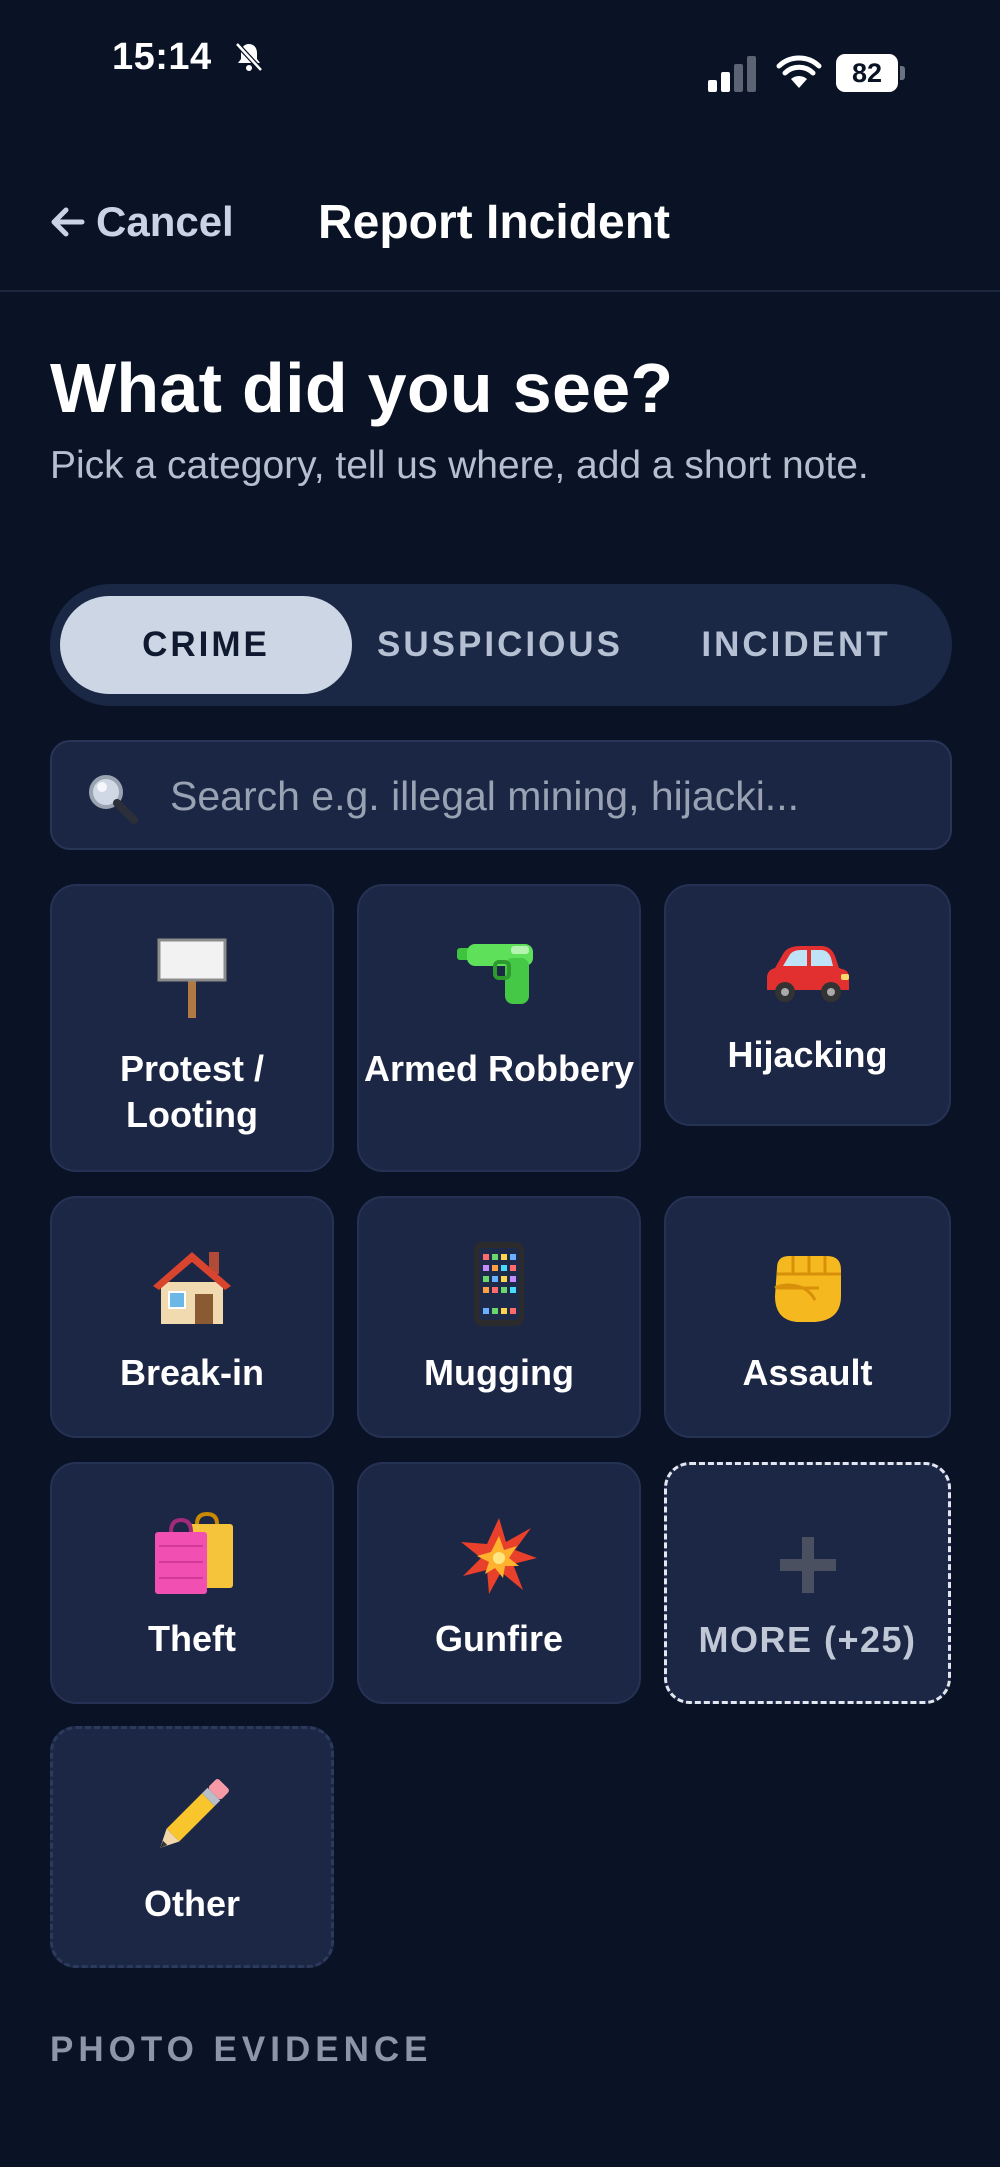 The image size is (1000, 2167). What do you see at coordinates (162, 57) in the screenshot?
I see `status-time: 15:14` at bounding box center [162, 57].